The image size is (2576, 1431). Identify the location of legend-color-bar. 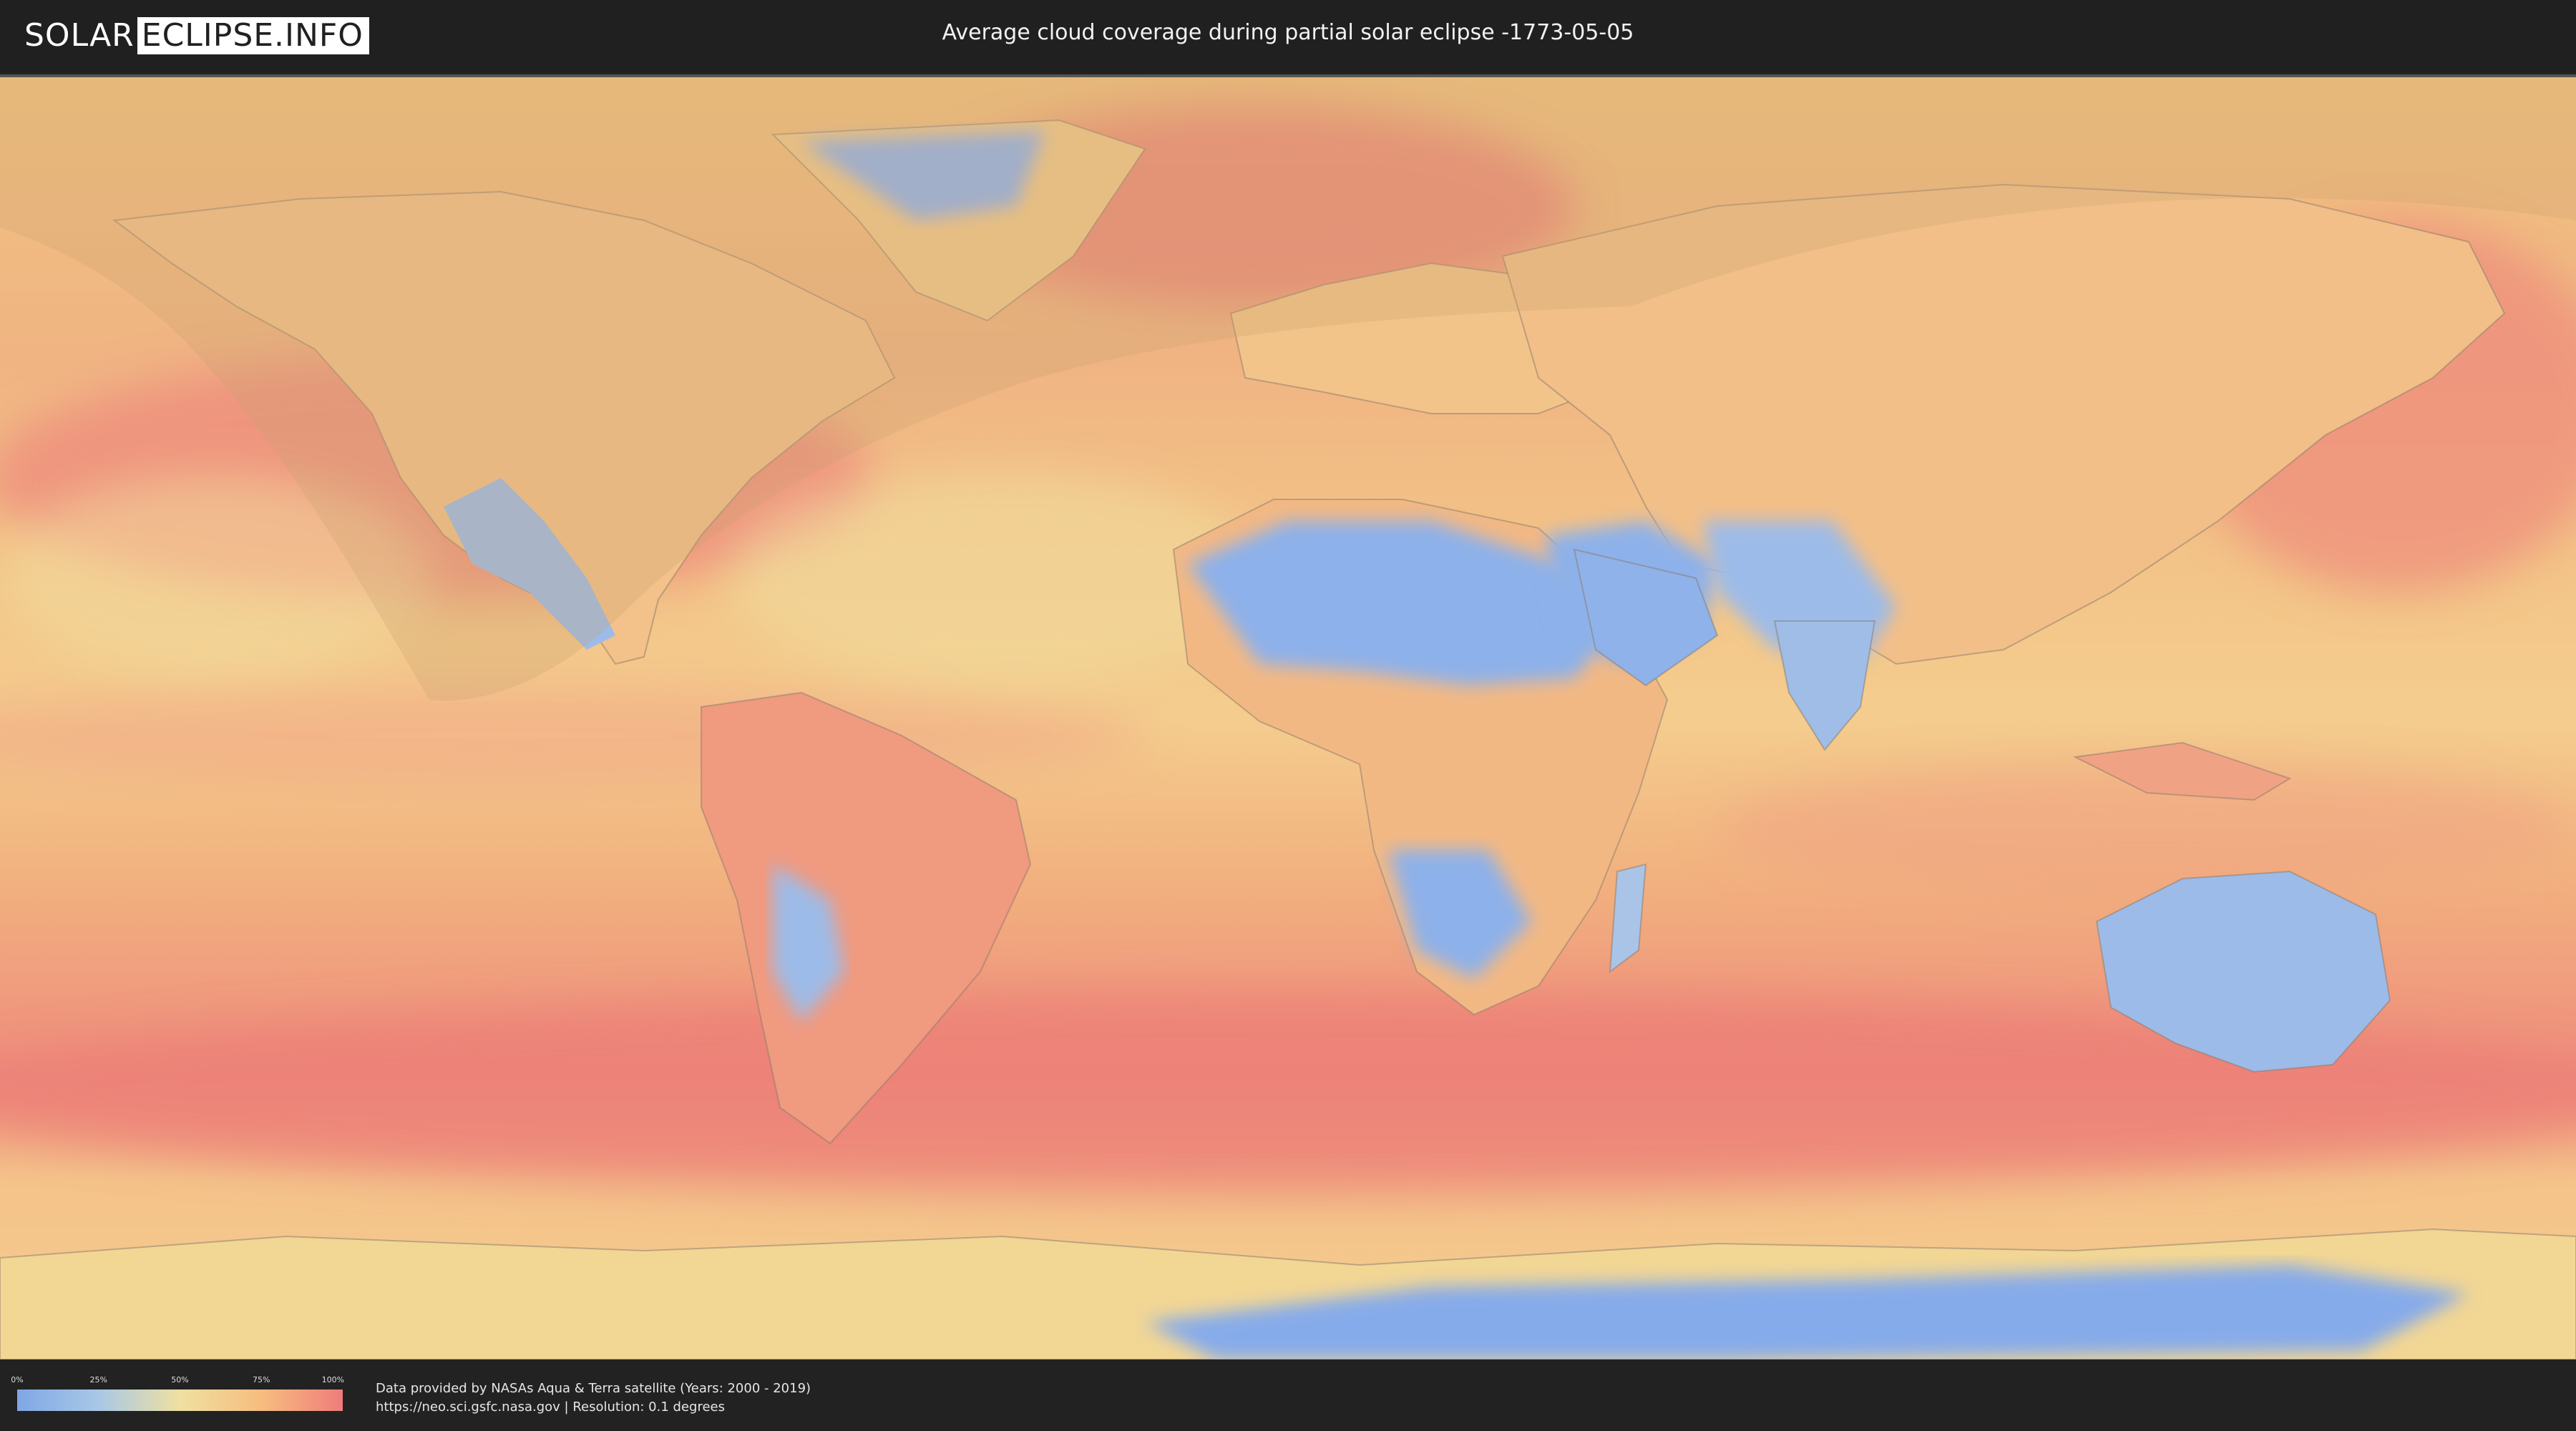
(180, 1400).